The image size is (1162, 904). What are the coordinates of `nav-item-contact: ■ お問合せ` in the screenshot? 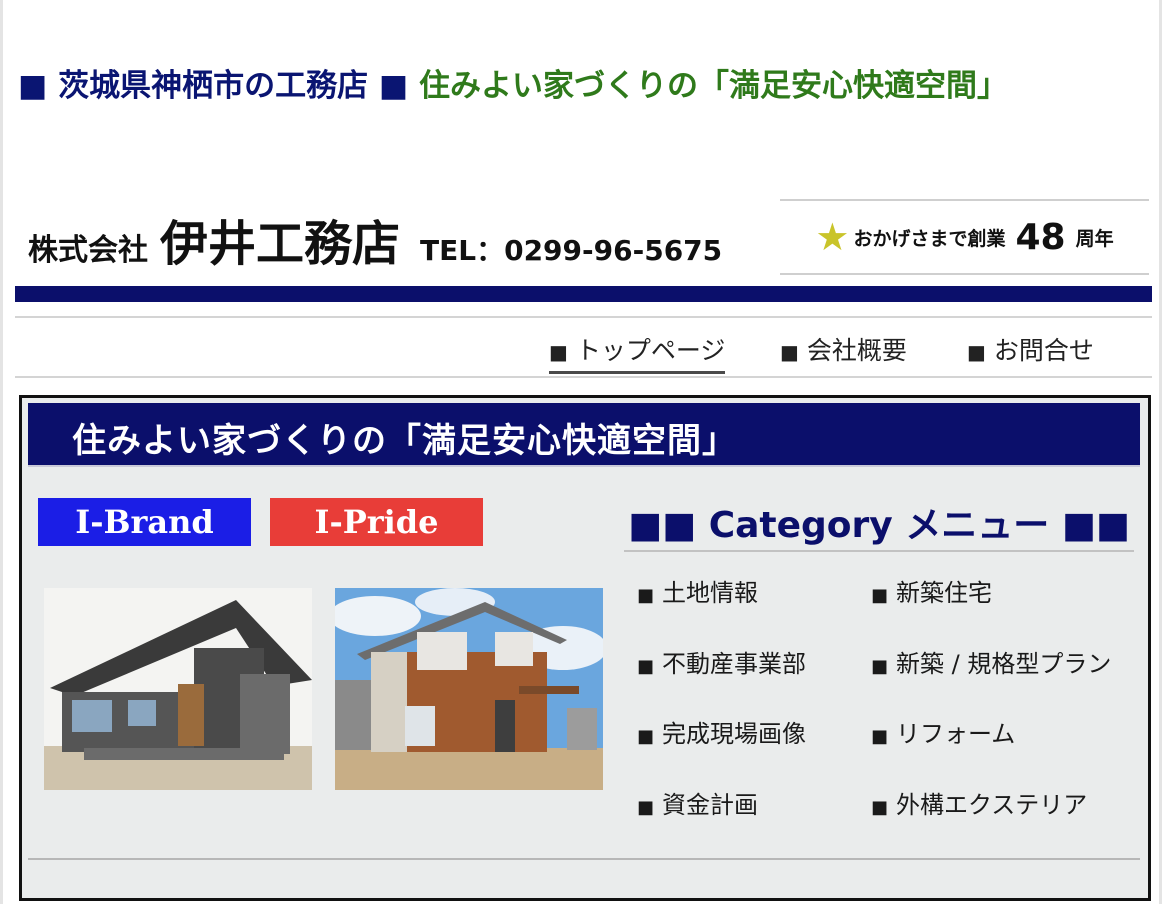 It's located at (1030, 349).